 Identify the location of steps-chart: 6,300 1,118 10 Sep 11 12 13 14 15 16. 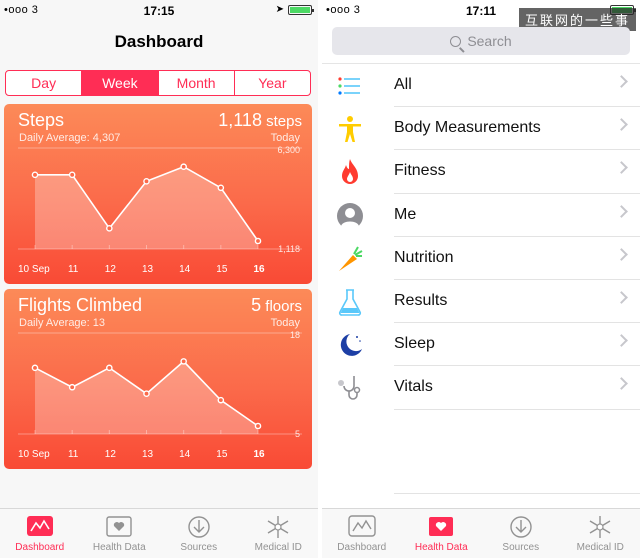
(160, 210).